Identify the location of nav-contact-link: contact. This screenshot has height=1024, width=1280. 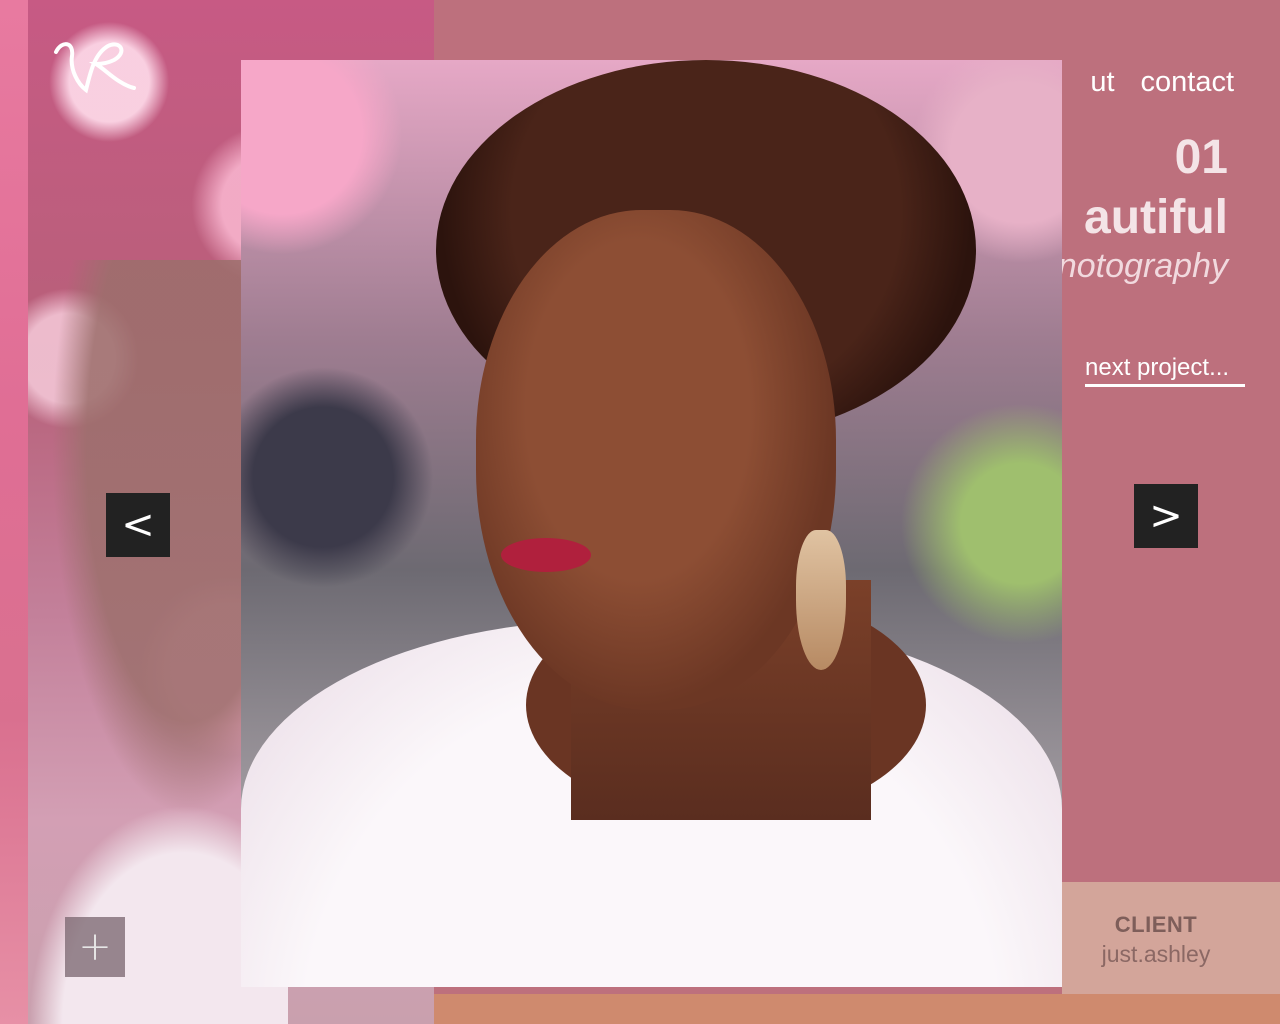
(1188, 82).